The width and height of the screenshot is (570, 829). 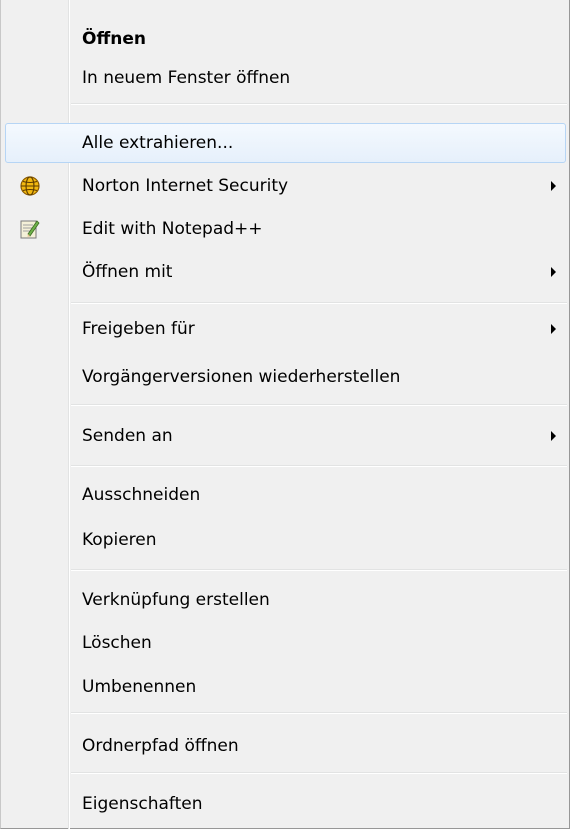 I want to click on menu-item-send-to: Senden an, so click(x=285, y=436).